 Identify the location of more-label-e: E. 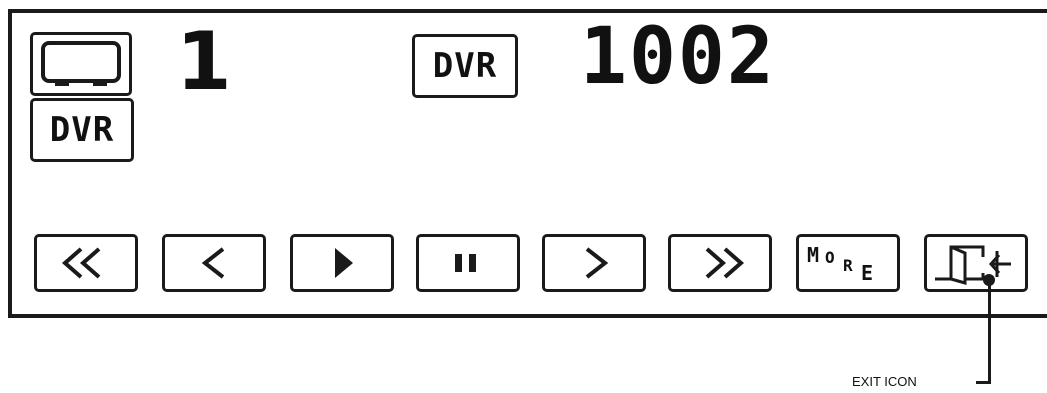
(867, 273).